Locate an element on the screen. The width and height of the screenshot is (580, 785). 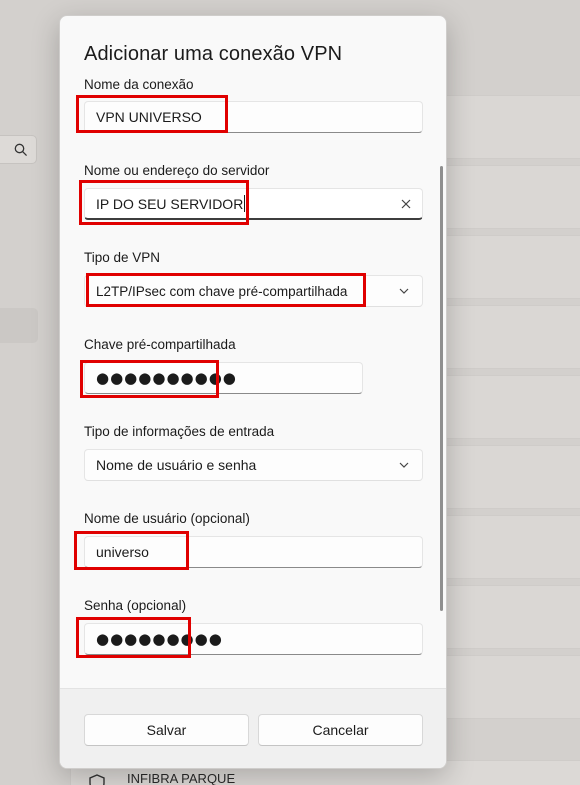
background-search-box is located at coordinates (18, 149).